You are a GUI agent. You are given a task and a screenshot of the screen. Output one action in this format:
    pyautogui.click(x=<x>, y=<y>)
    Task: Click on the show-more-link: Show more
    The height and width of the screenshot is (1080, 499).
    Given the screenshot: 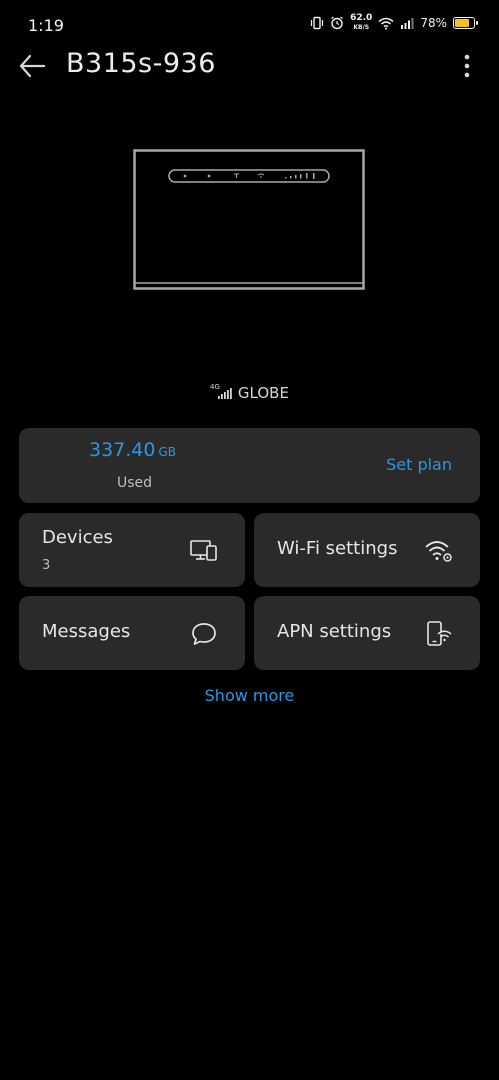 What is the action you would take?
    pyautogui.click(x=249, y=695)
    